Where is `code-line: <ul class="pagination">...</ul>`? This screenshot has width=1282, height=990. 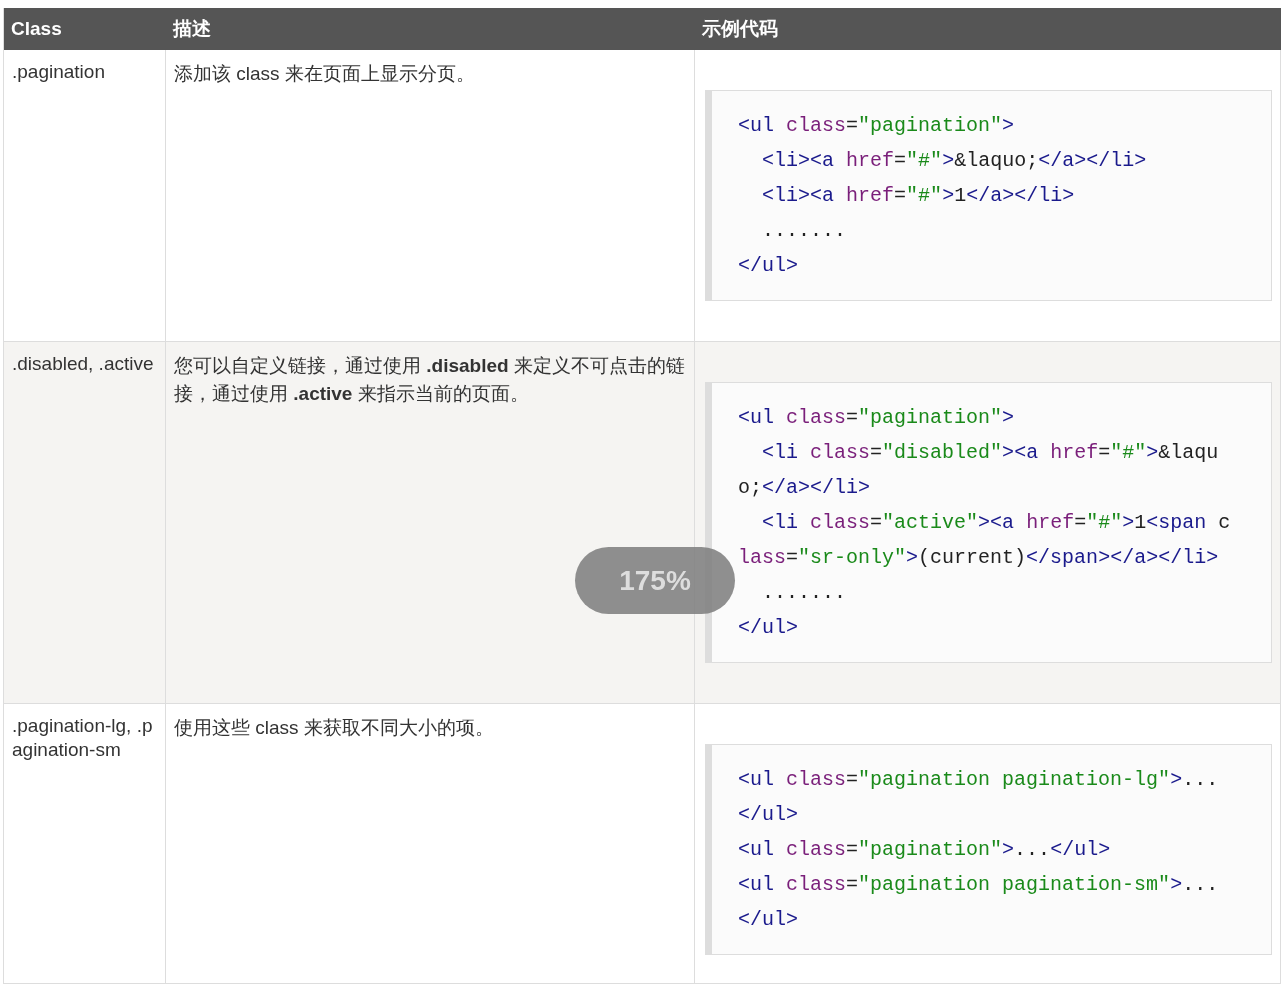 code-line: <ul class="pagination">...</ul> is located at coordinates (924, 850).